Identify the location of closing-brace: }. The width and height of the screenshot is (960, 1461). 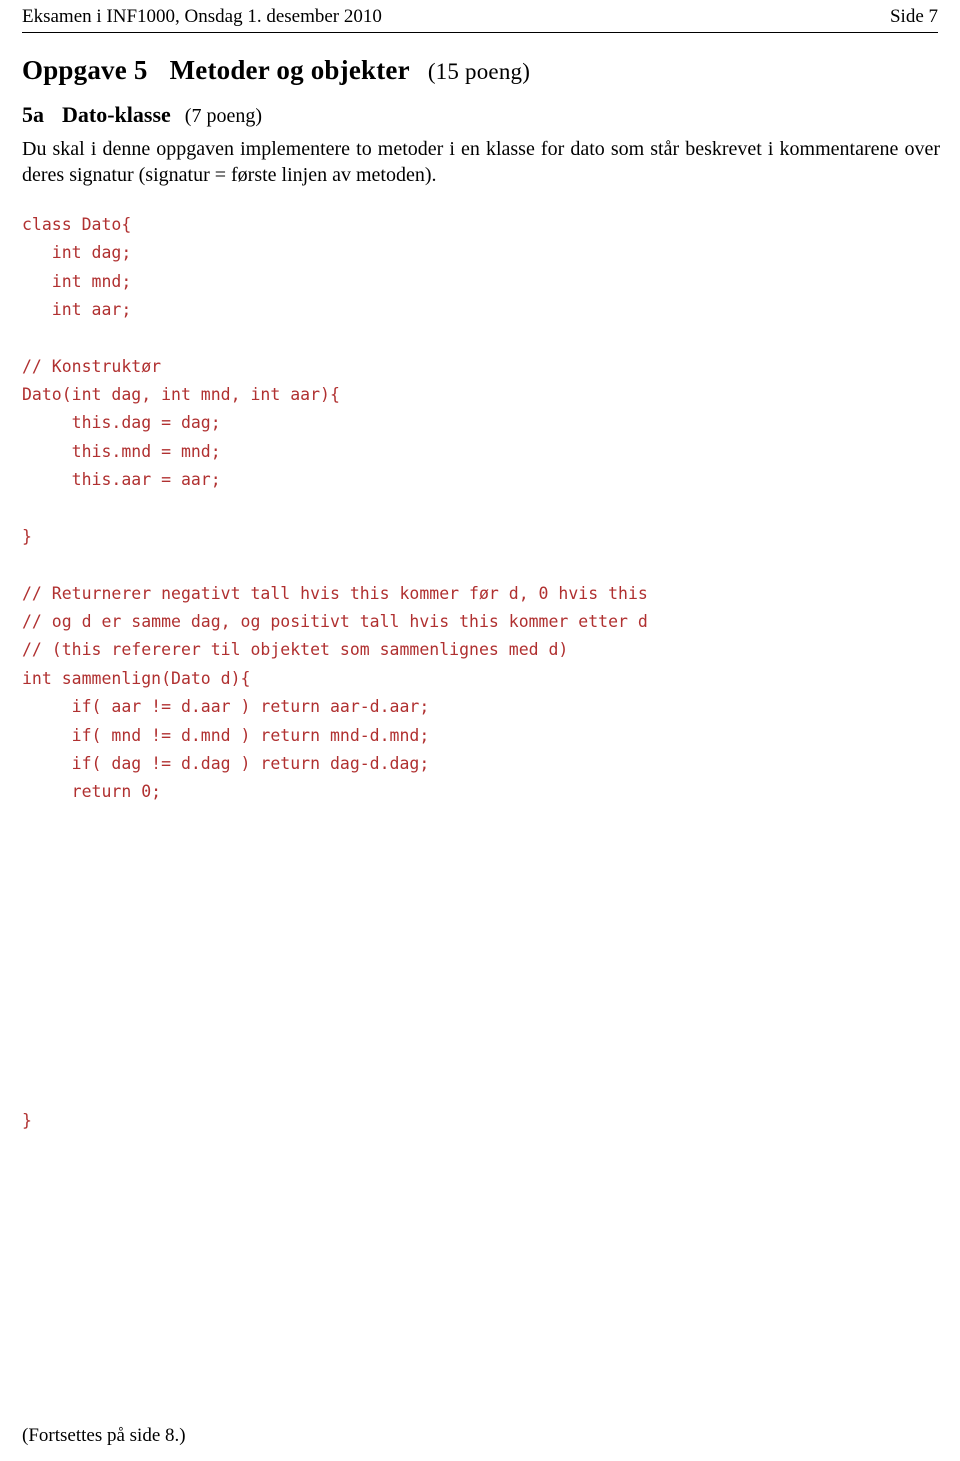
(27, 1120).